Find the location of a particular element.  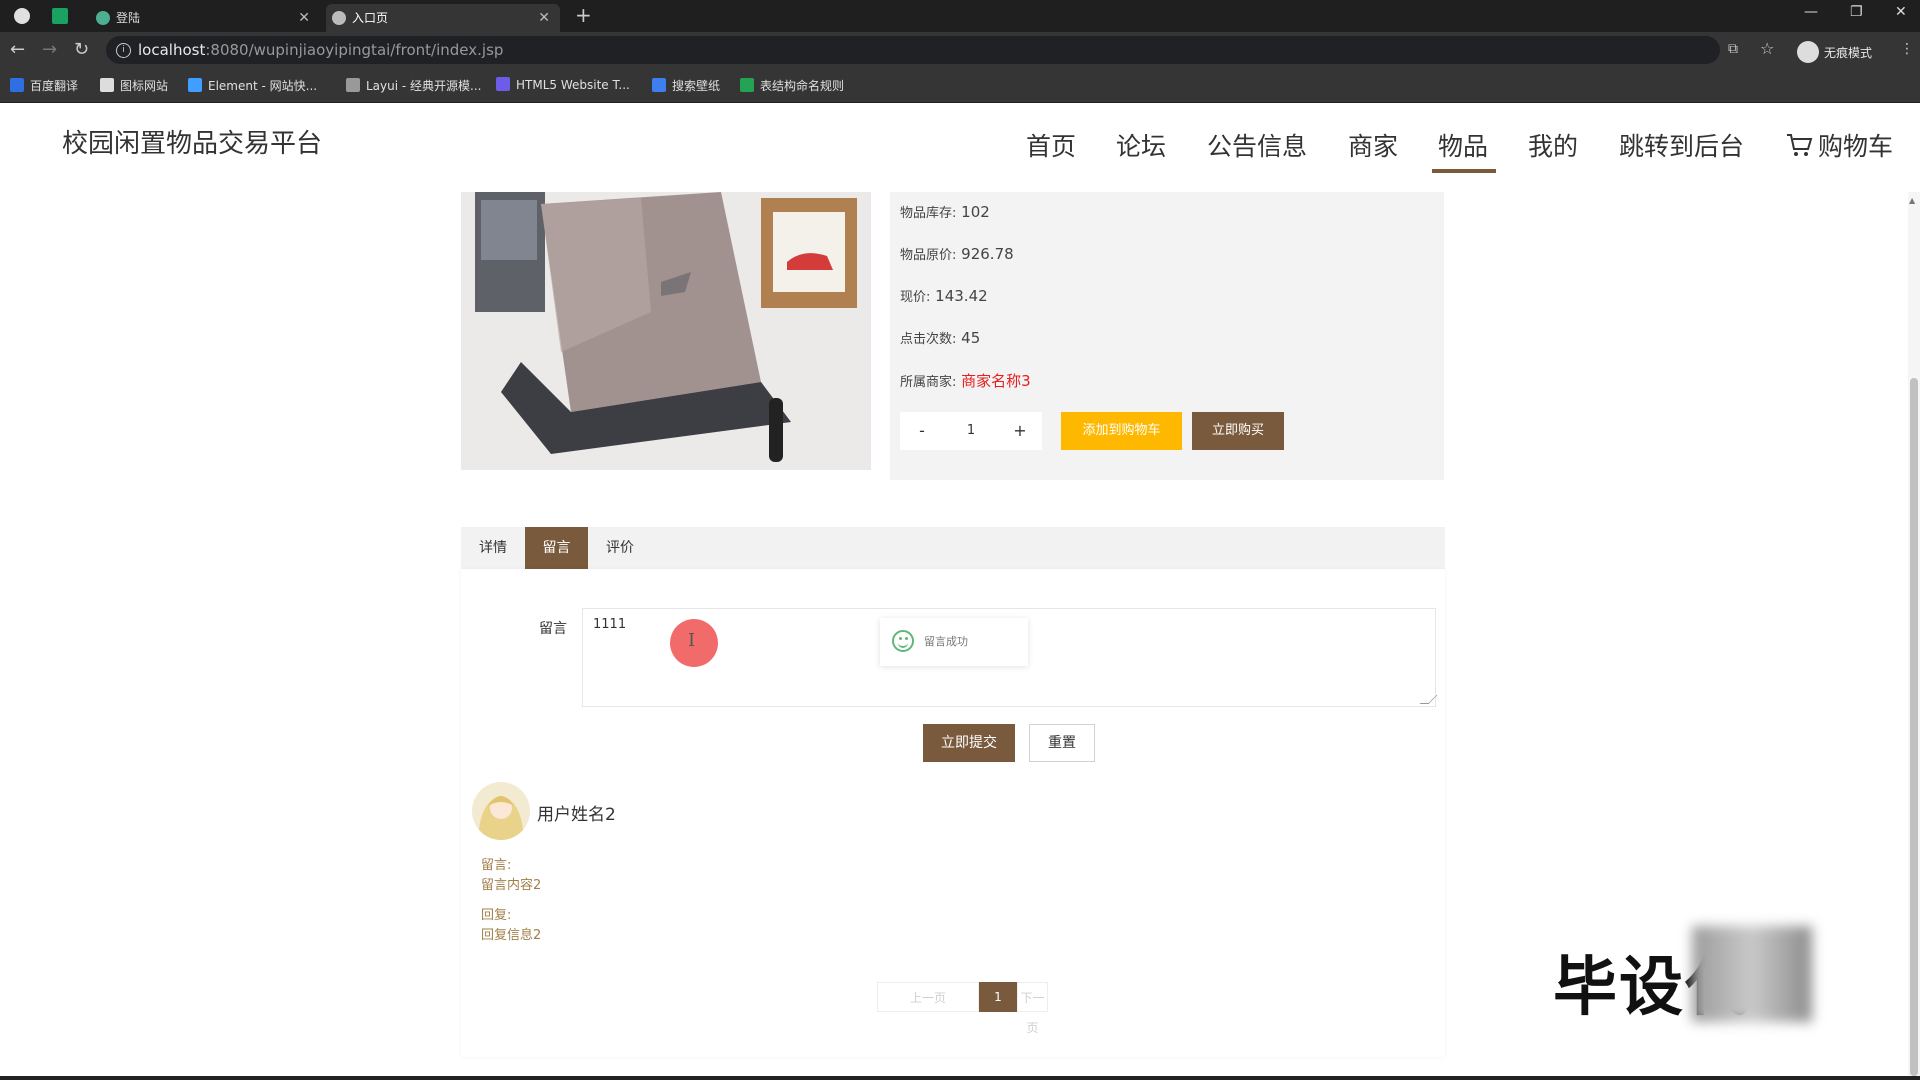

comment-reply-text: 回复信息2 is located at coordinates (511, 935).